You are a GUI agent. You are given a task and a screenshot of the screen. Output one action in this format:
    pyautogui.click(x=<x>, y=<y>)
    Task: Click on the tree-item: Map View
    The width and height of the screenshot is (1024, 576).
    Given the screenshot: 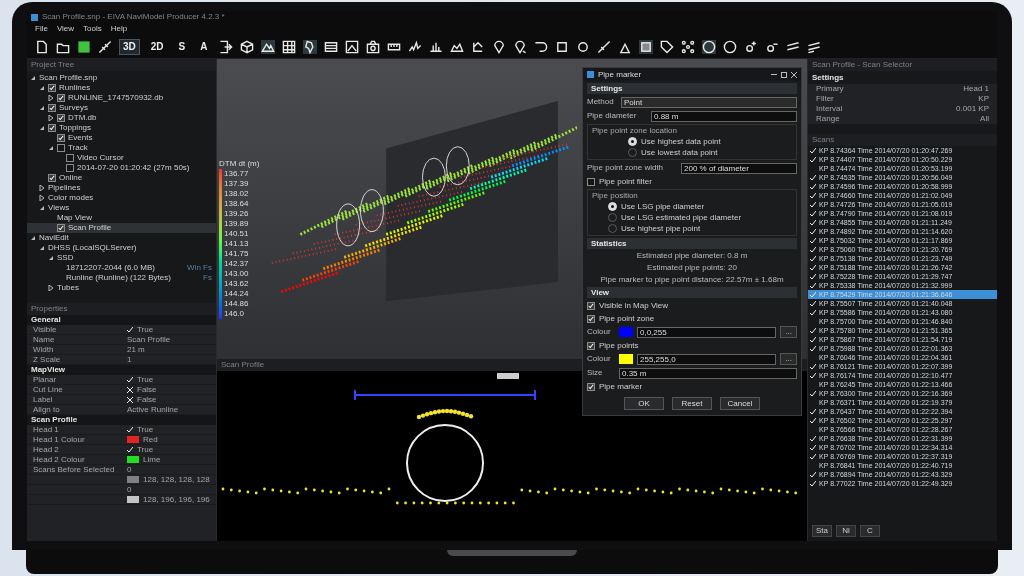 What is the action you would take?
    pyautogui.click(x=121, y=218)
    